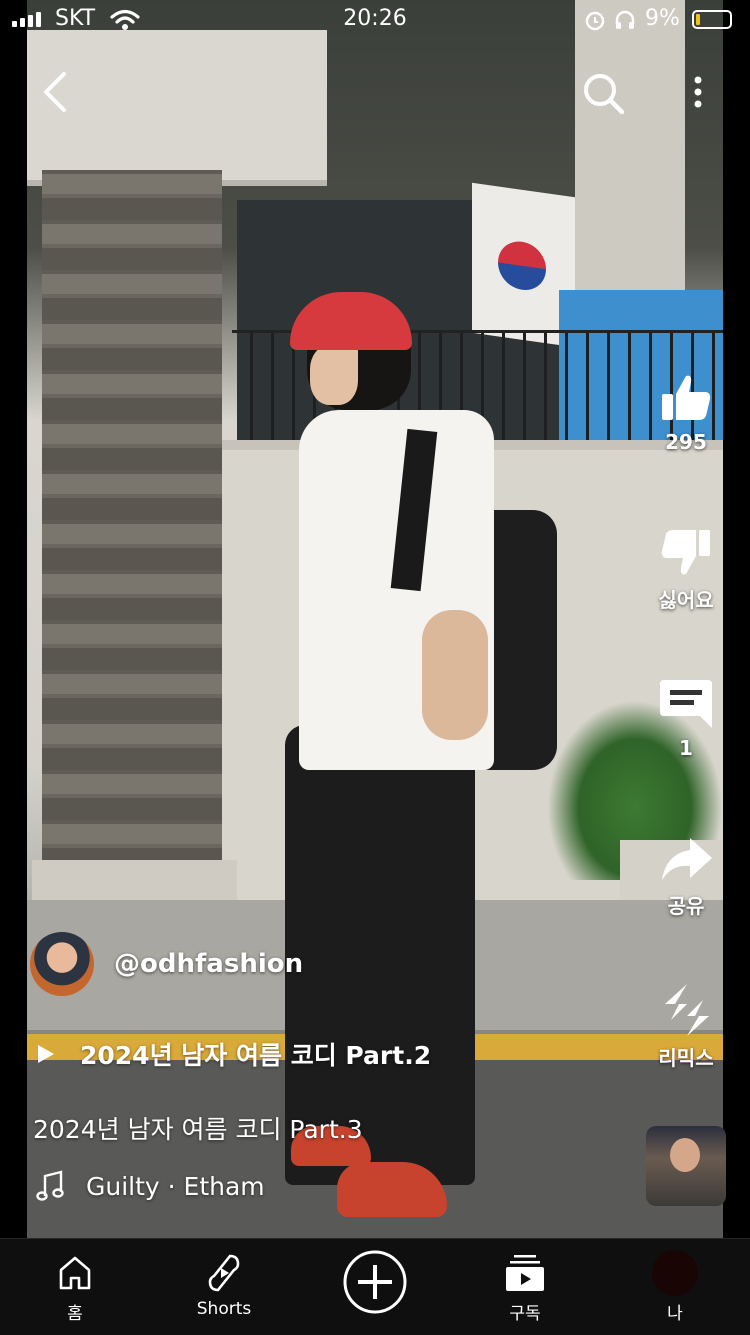 This screenshot has width=750, height=1335. Describe the element at coordinates (455, 675) in the screenshot. I see `person-arm` at that location.